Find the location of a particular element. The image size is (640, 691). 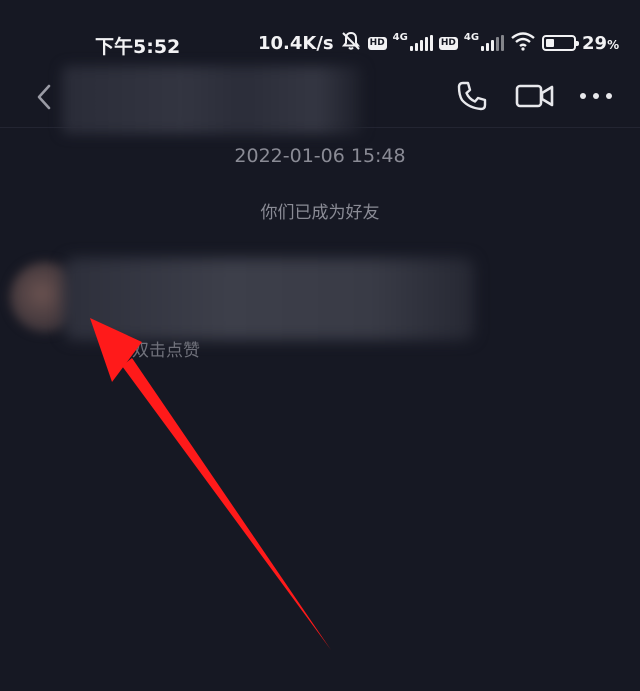

more-button is located at coordinates (596, 96).